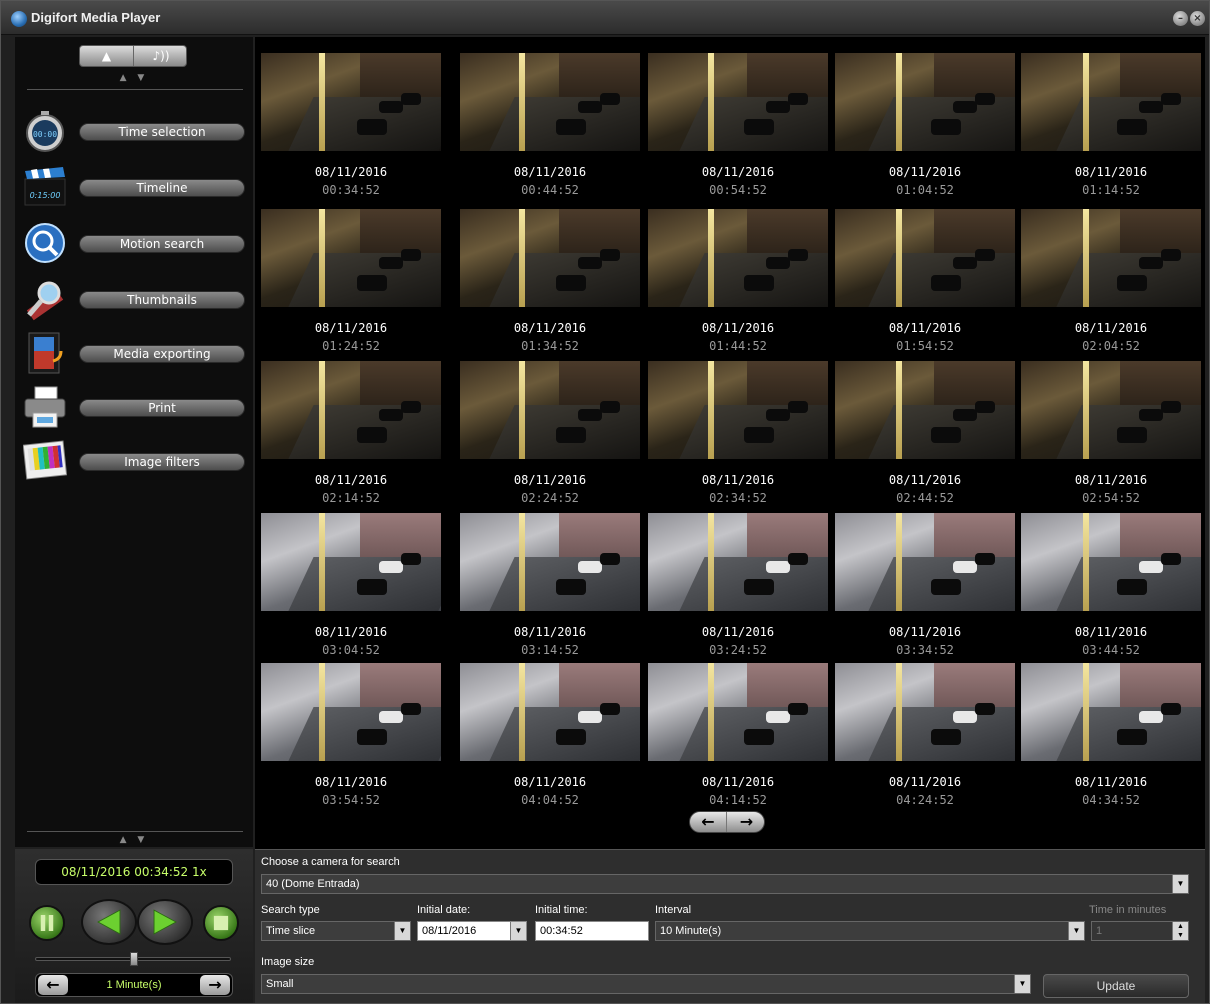 This screenshot has height=1004, width=1210. Describe the element at coordinates (134, 78) in the screenshot. I see `sidebar-scroll-arrows-top: ▲ ▼` at that location.